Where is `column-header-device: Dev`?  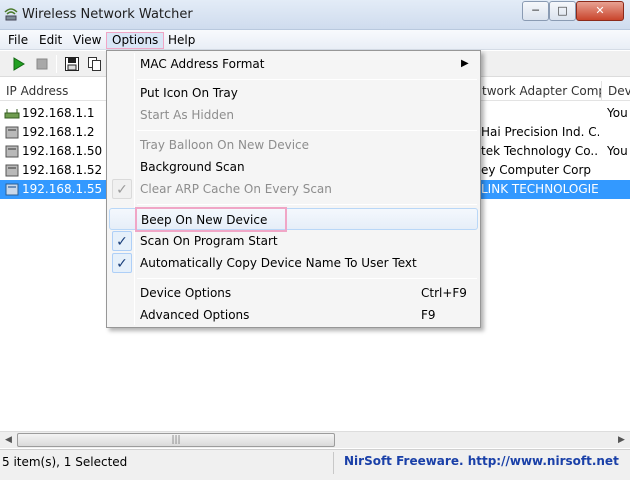 column-header-device: Dev is located at coordinates (616, 91).